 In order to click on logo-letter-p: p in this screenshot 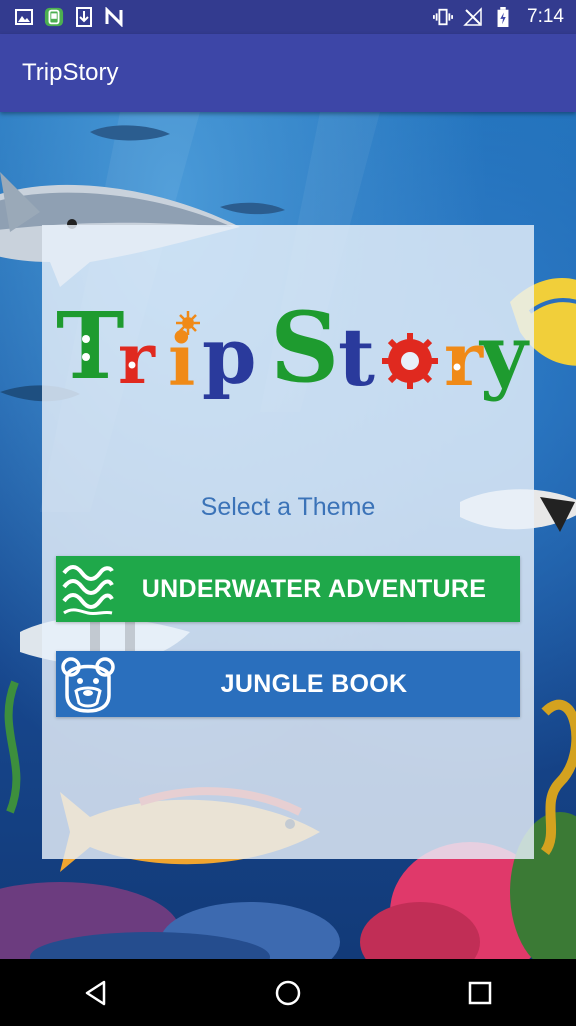, I will do `click(229, 356)`.